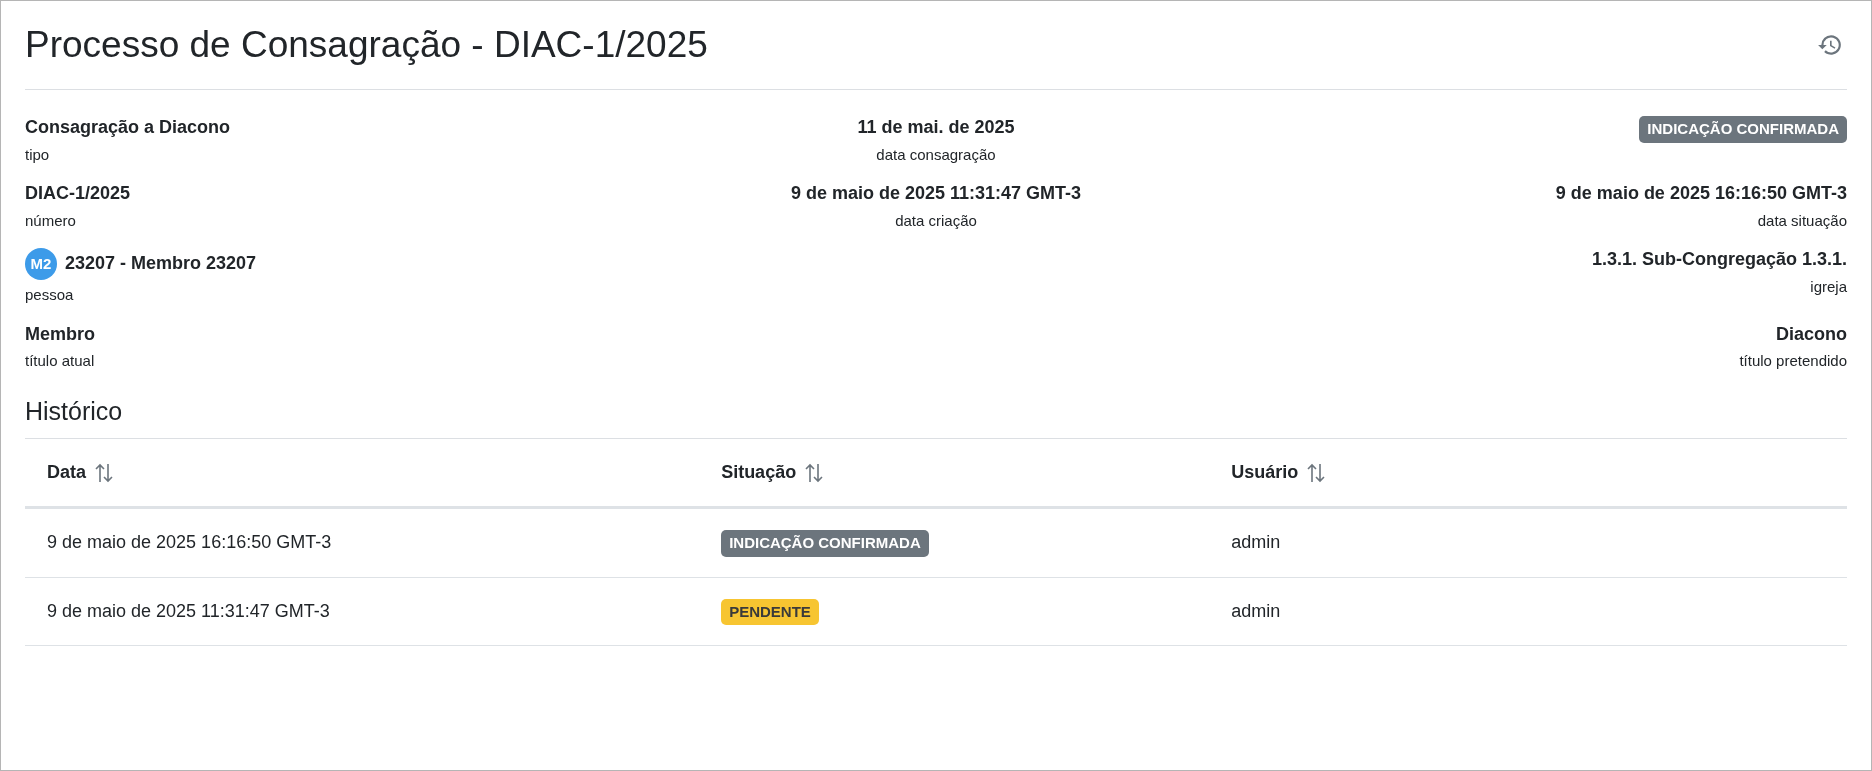 Image resolution: width=1872 pixels, height=771 pixels. What do you see at coordinates (1828, 286) in the screenshot?
I see `field-label: igreja` at bounding box center [1828, 286].